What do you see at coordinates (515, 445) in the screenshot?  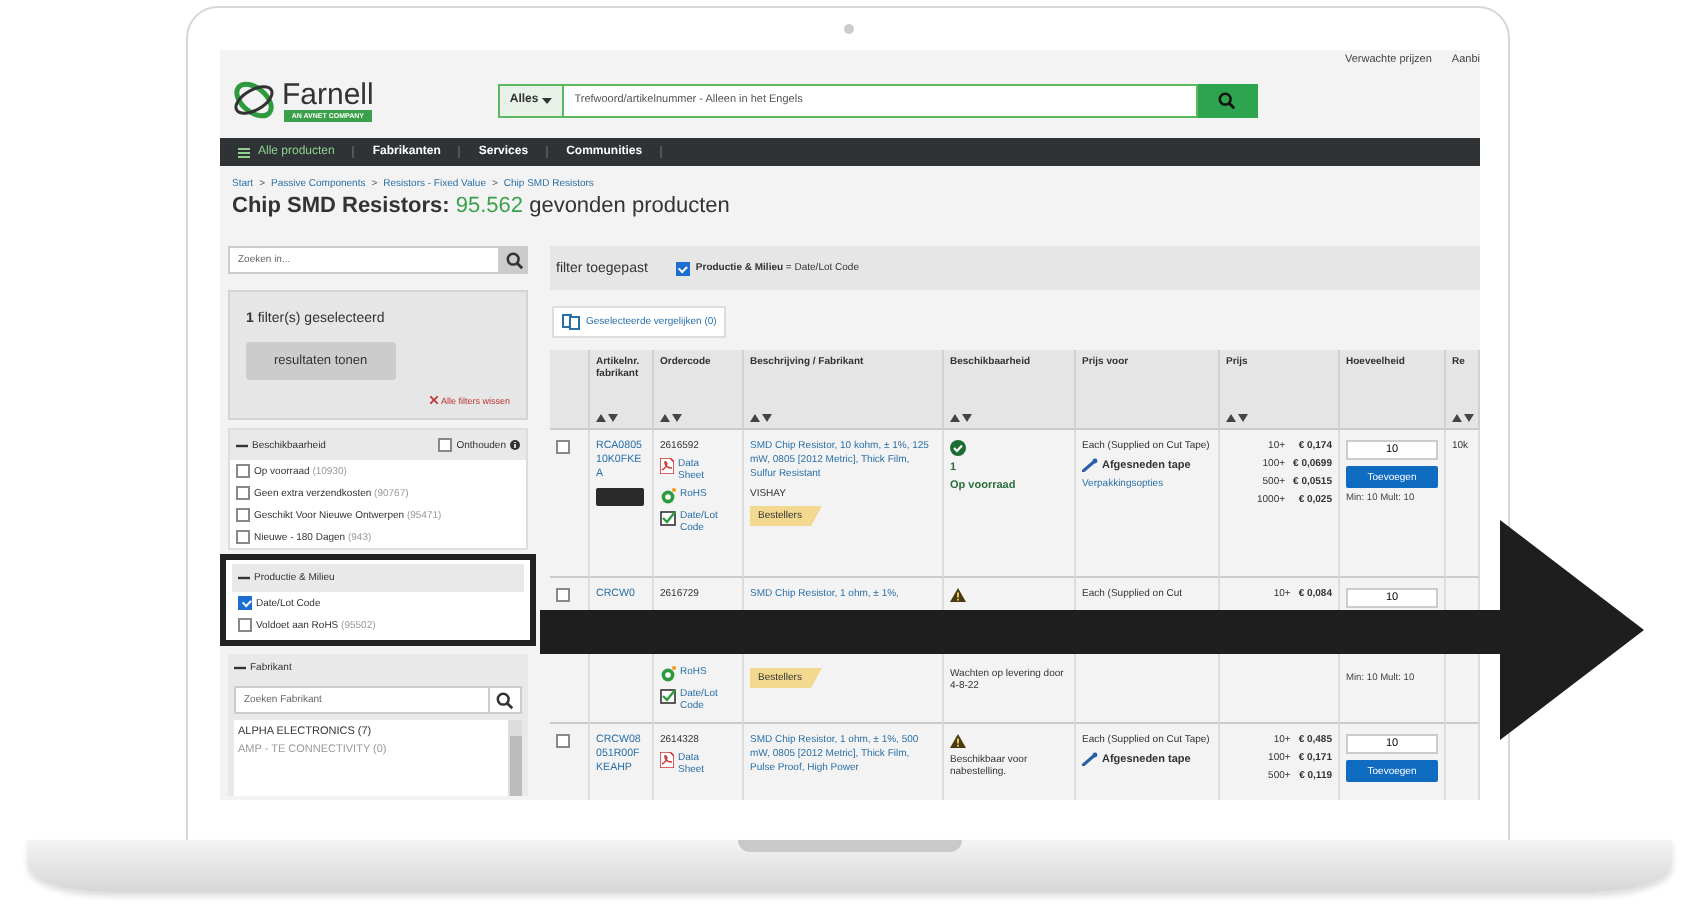 I see `info-icon` at bounding box center [515, 445].